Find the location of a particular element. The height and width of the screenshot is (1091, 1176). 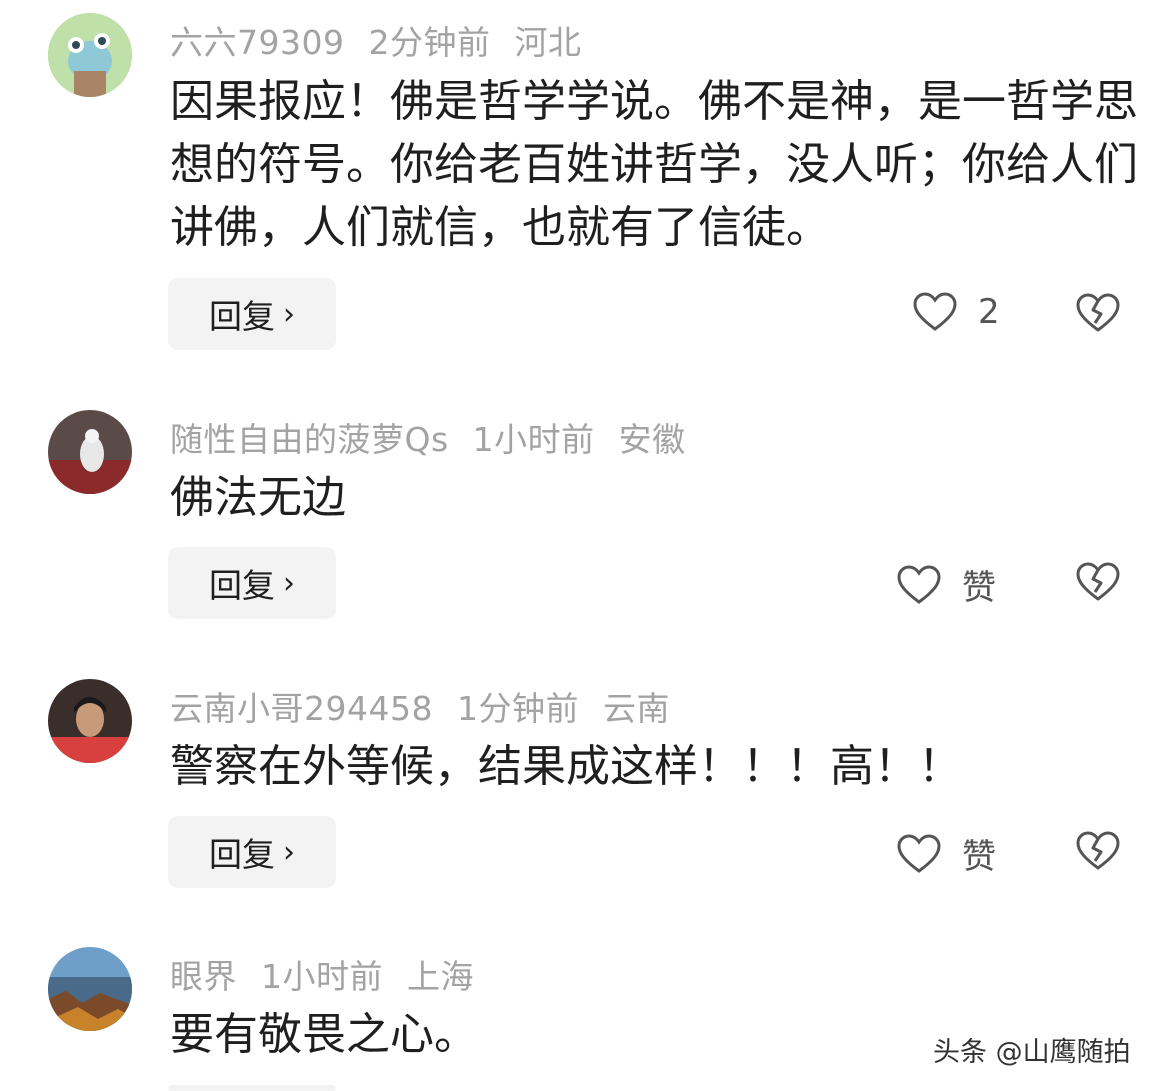

comment-text: 佛法无边 is located at coordinates (258, 497).